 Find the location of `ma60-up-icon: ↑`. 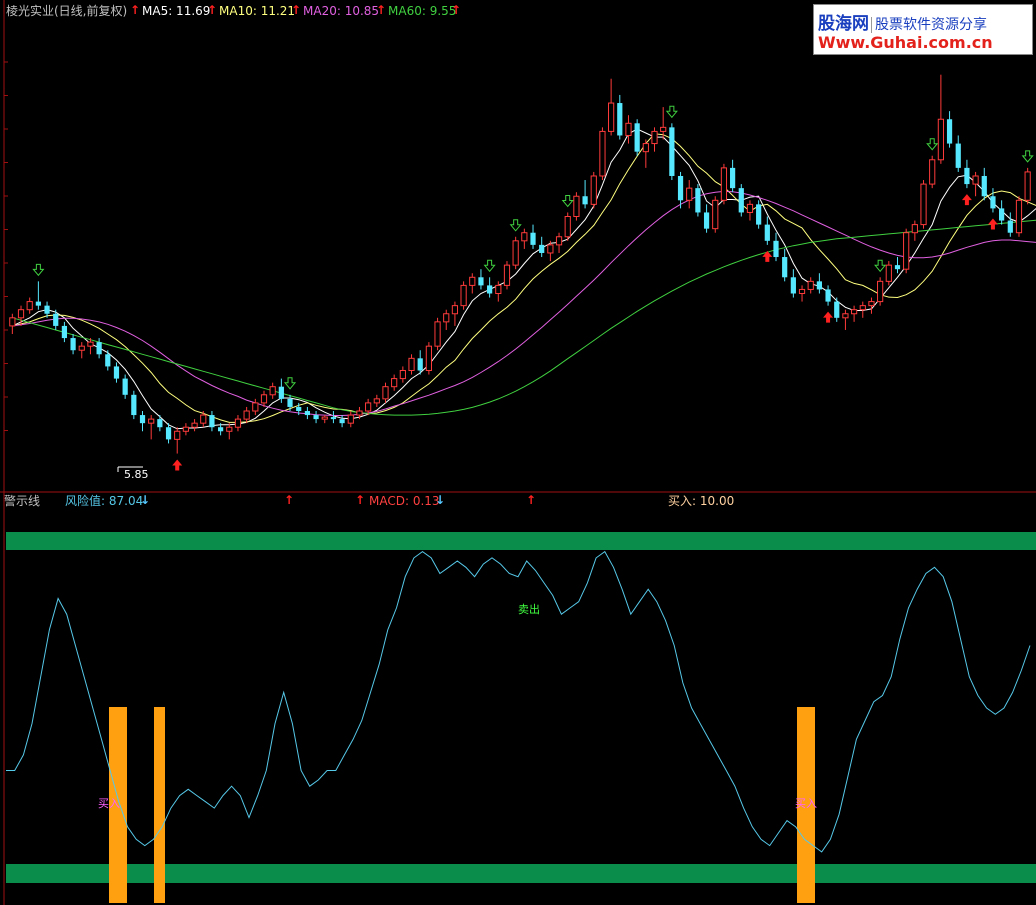

ma60-up-icon: ↑ is located at coordinates (381, 10).